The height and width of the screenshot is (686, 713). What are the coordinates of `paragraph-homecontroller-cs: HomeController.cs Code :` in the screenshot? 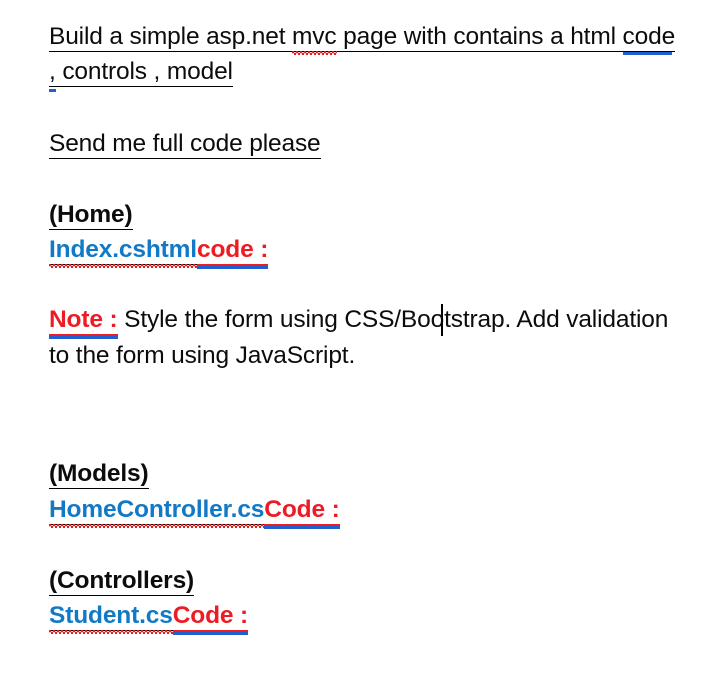 It's located at (194, 512).